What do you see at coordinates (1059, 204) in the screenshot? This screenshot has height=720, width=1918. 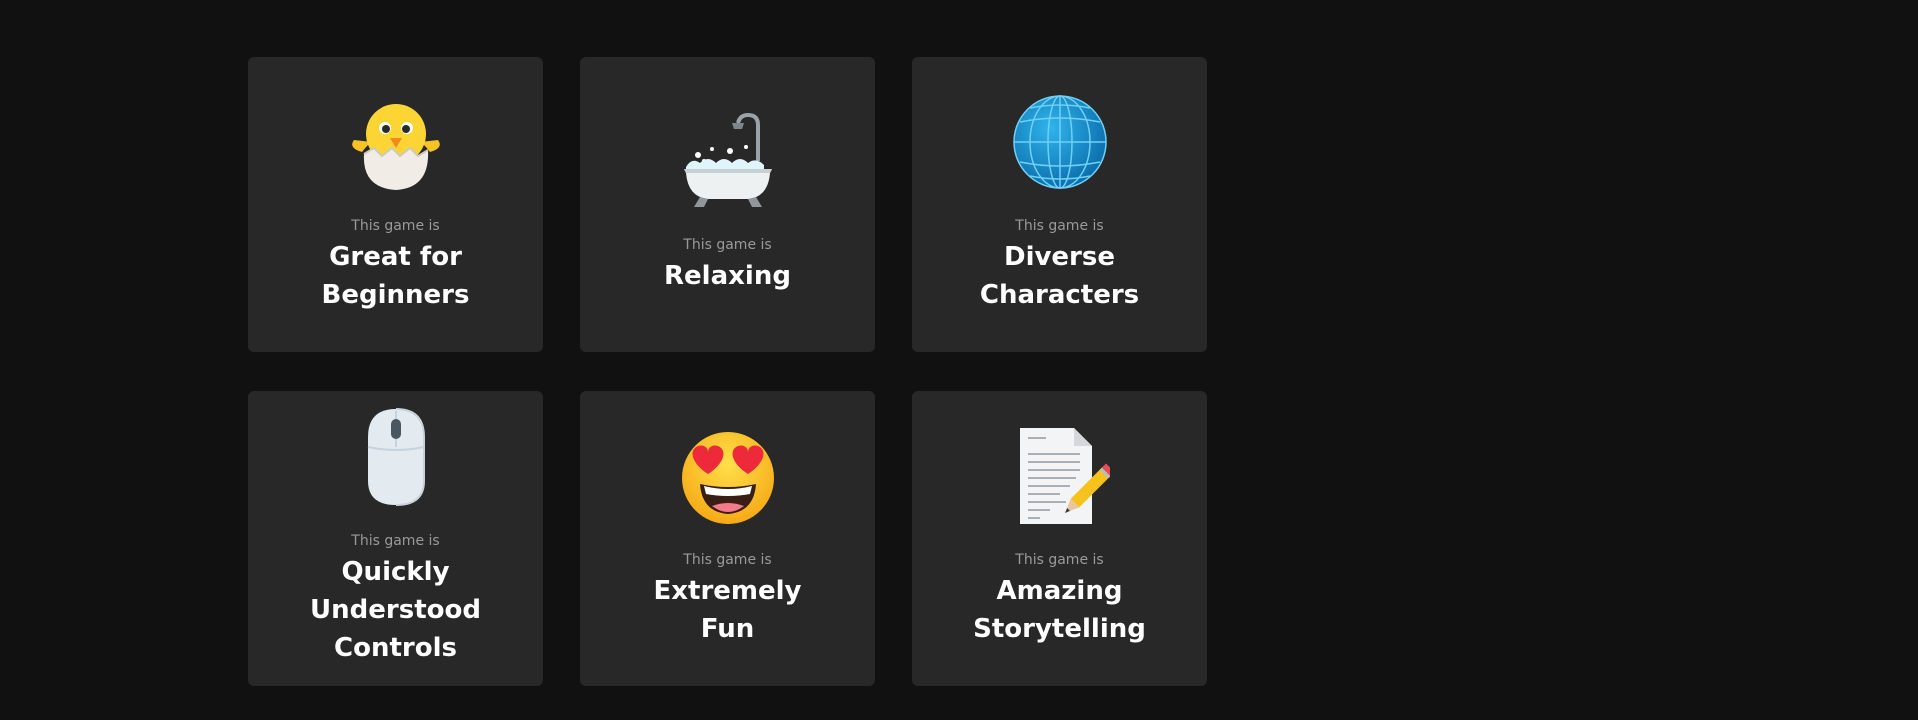 I see `feature-card-diverse: This game is Diverse Characters` at bounding box center [1059, 204].